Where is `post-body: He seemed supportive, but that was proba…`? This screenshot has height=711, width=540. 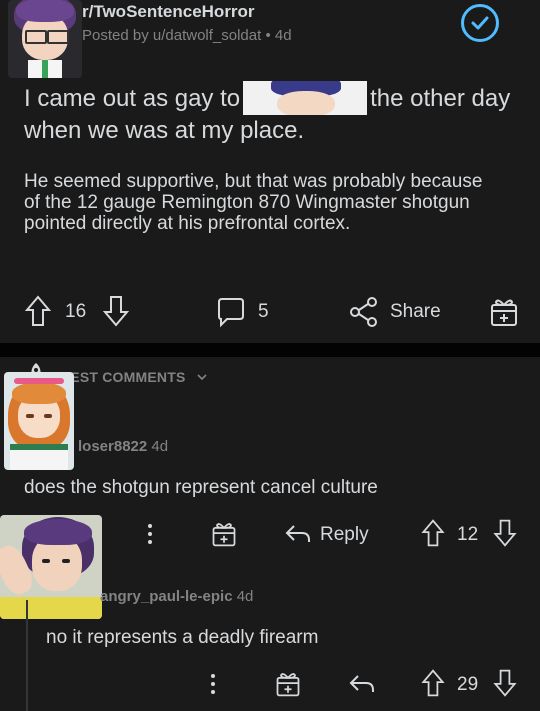
post-body: He seemed supportive, but that was proba… is located at coordinates (253, 202).